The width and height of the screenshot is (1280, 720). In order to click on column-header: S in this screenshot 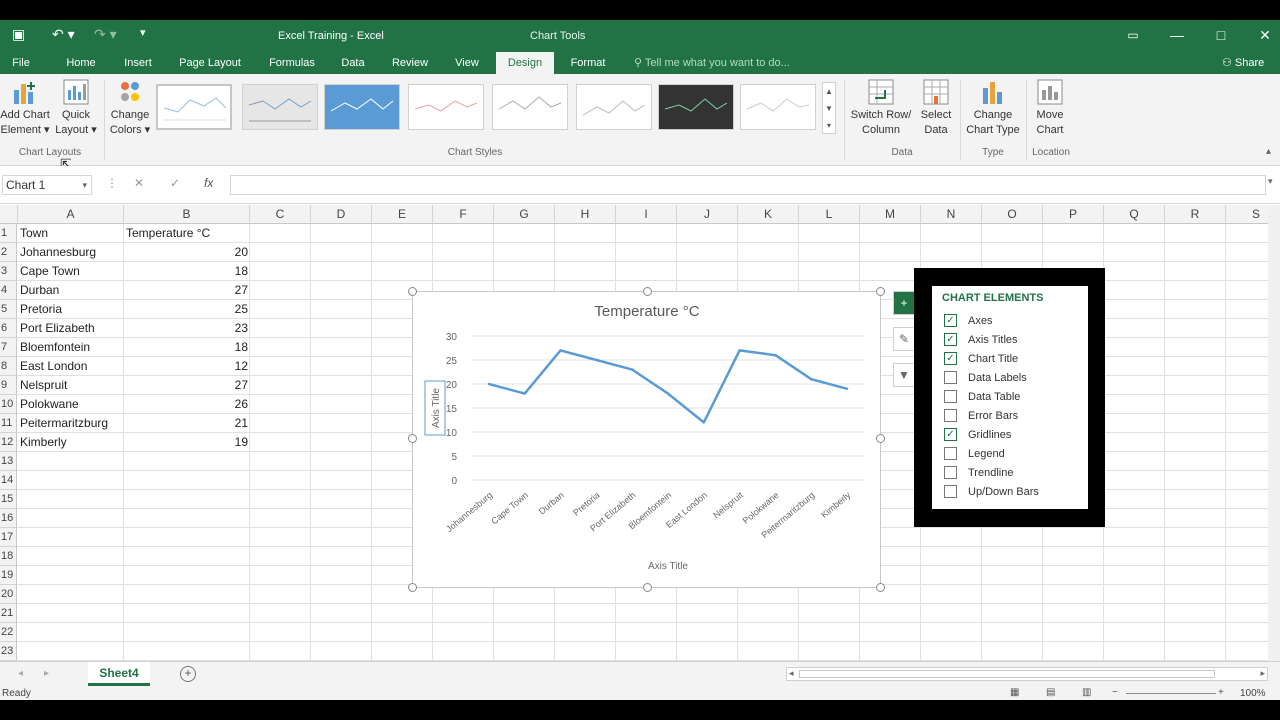, I will do `click(1247, 214)`.